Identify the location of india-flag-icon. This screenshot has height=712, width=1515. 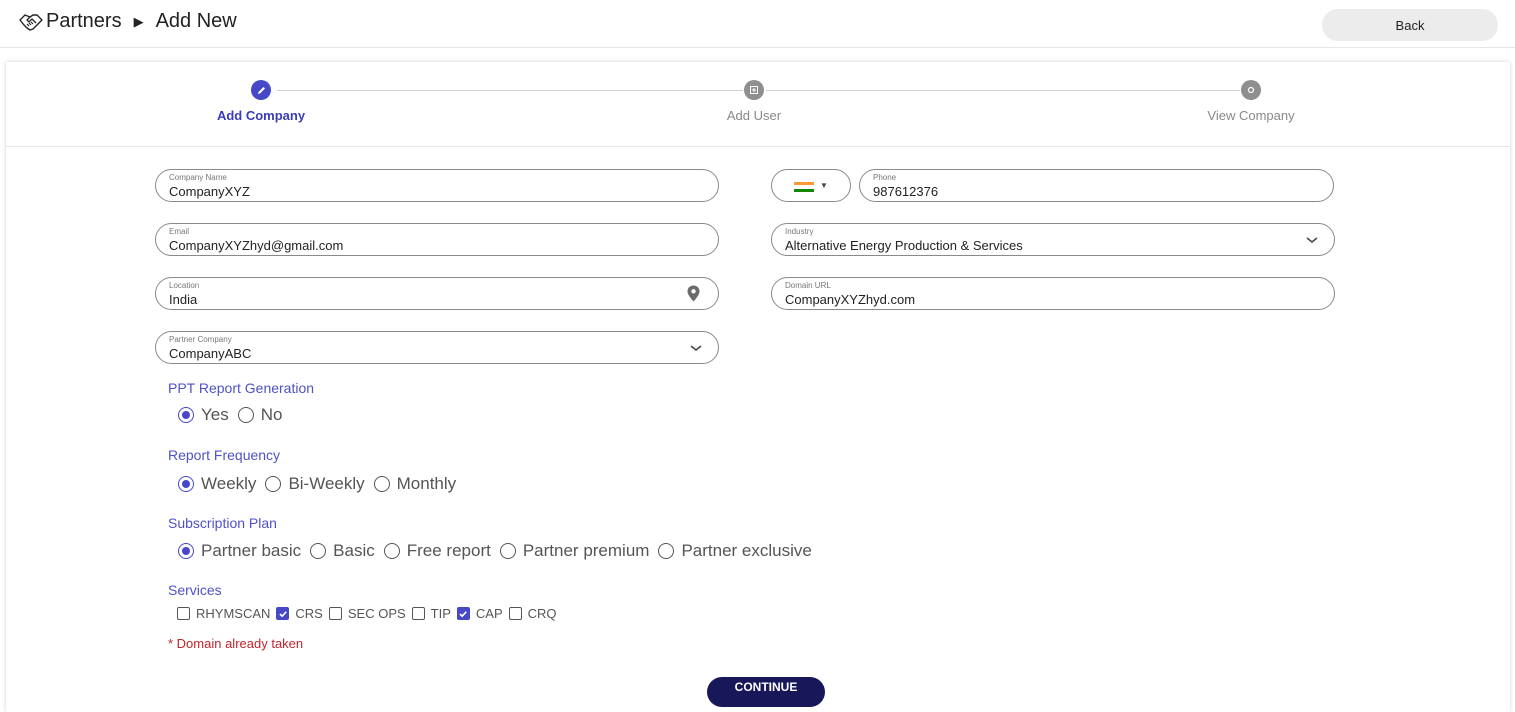
(804, 187).